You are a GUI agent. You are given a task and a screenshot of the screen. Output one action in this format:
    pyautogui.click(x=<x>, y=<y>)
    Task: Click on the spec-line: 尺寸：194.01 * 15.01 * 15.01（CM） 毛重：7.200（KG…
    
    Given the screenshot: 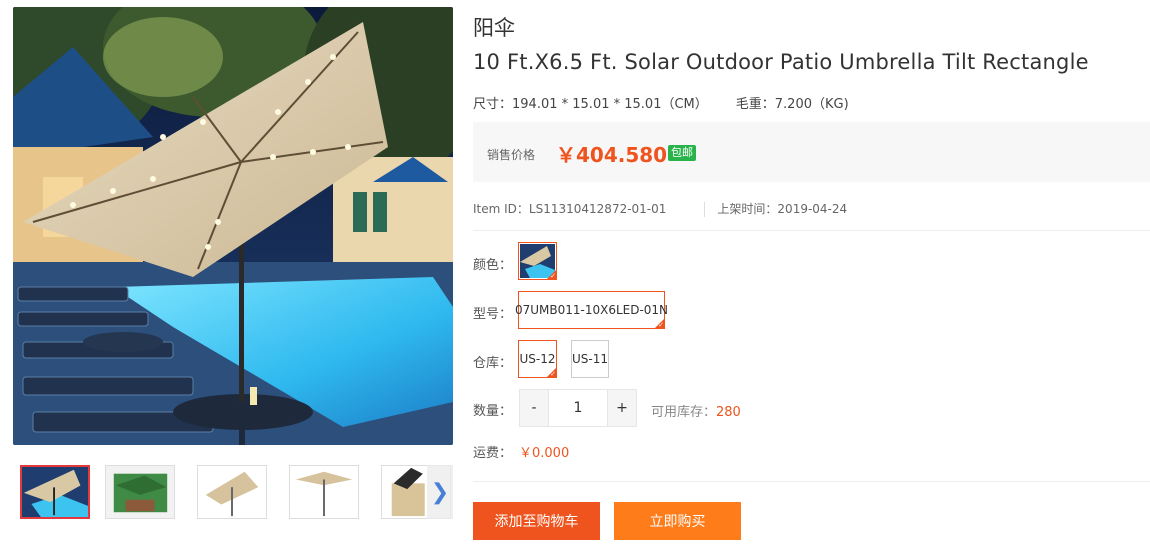 What is the action you would take?
    pyautogui.click(x=661, y=102)
    